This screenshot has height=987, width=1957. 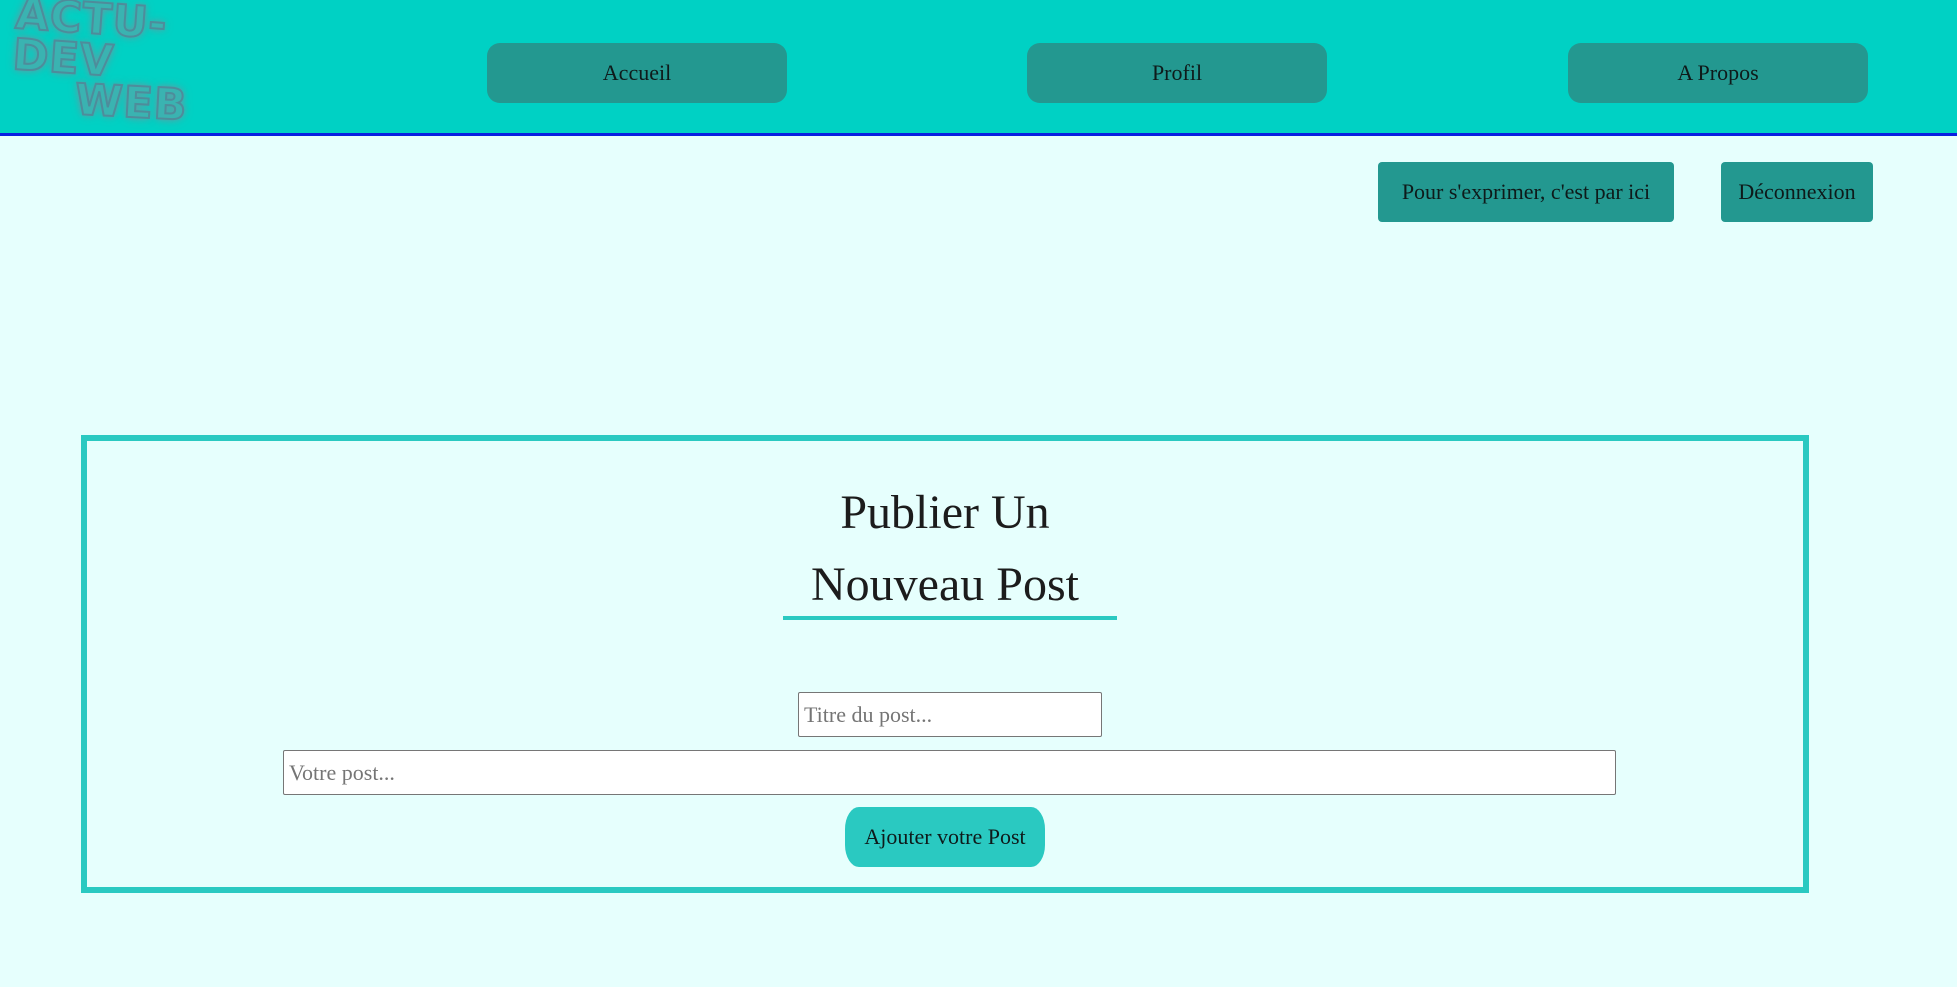 I want to click on nav-profil-button: Profil, so click(x=1177, y=73).